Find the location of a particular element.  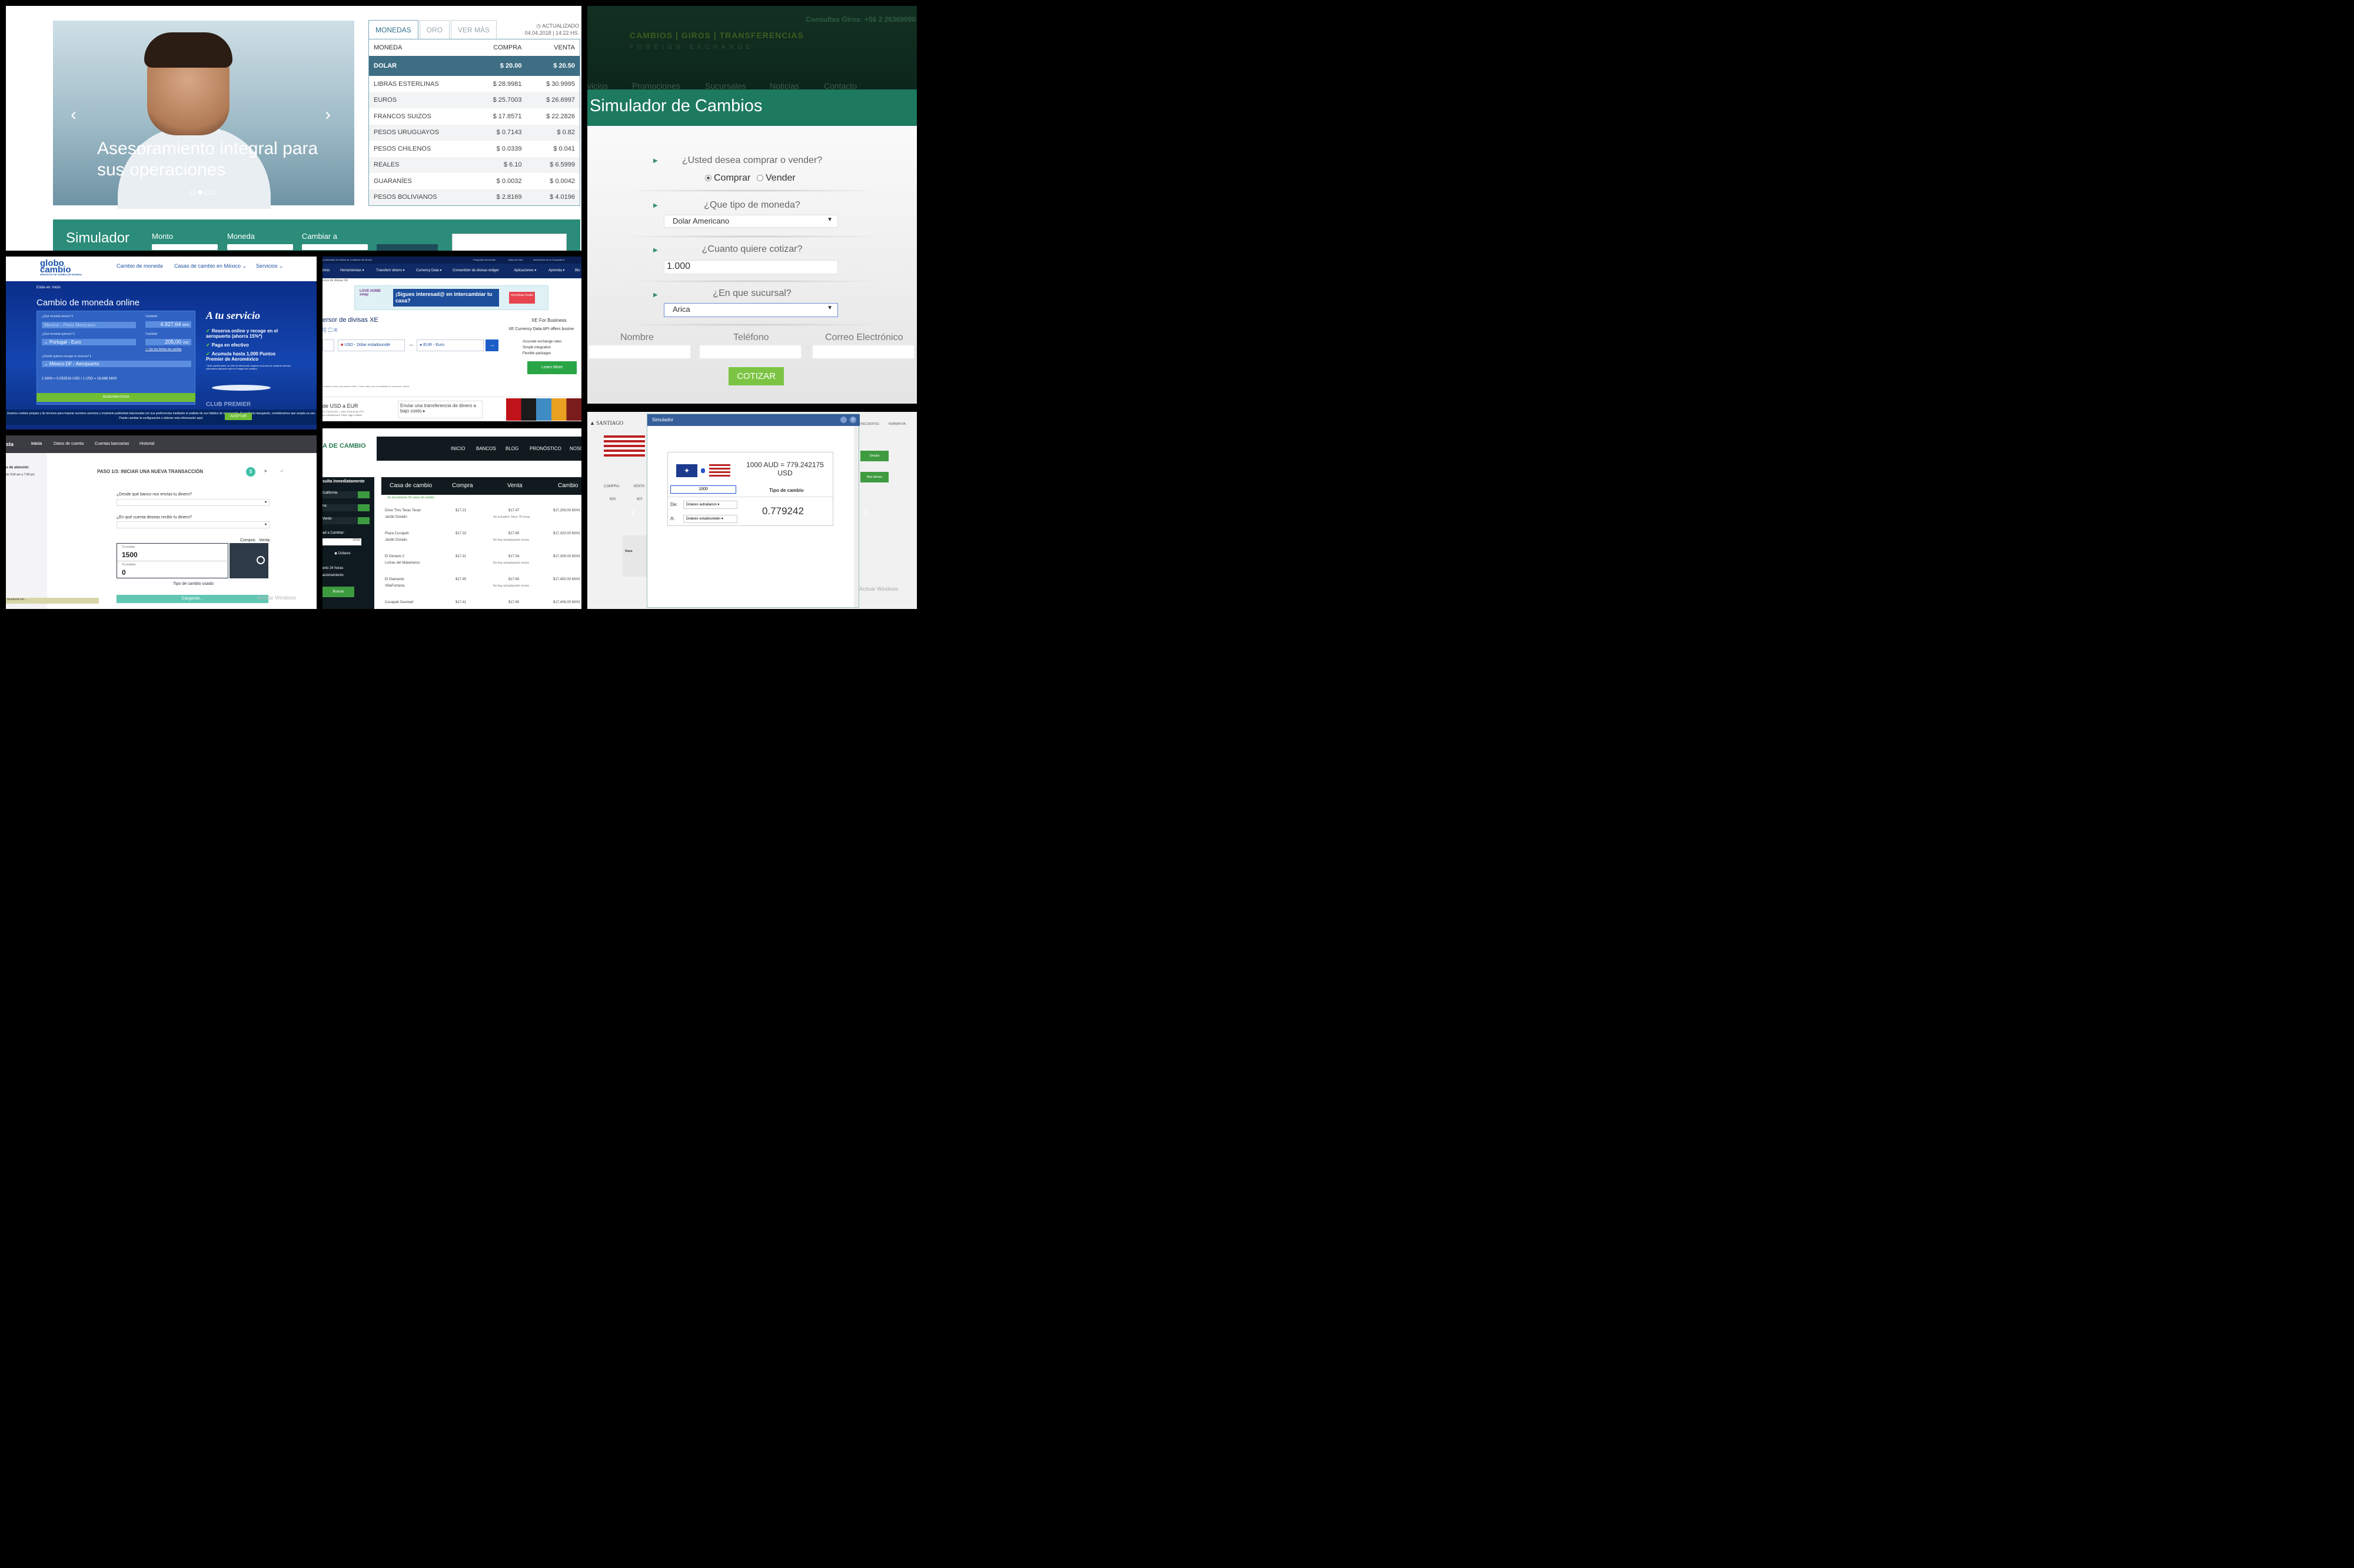

quieres-select: ⌄ Portugal - Euro is located at coordinates (89, 342).